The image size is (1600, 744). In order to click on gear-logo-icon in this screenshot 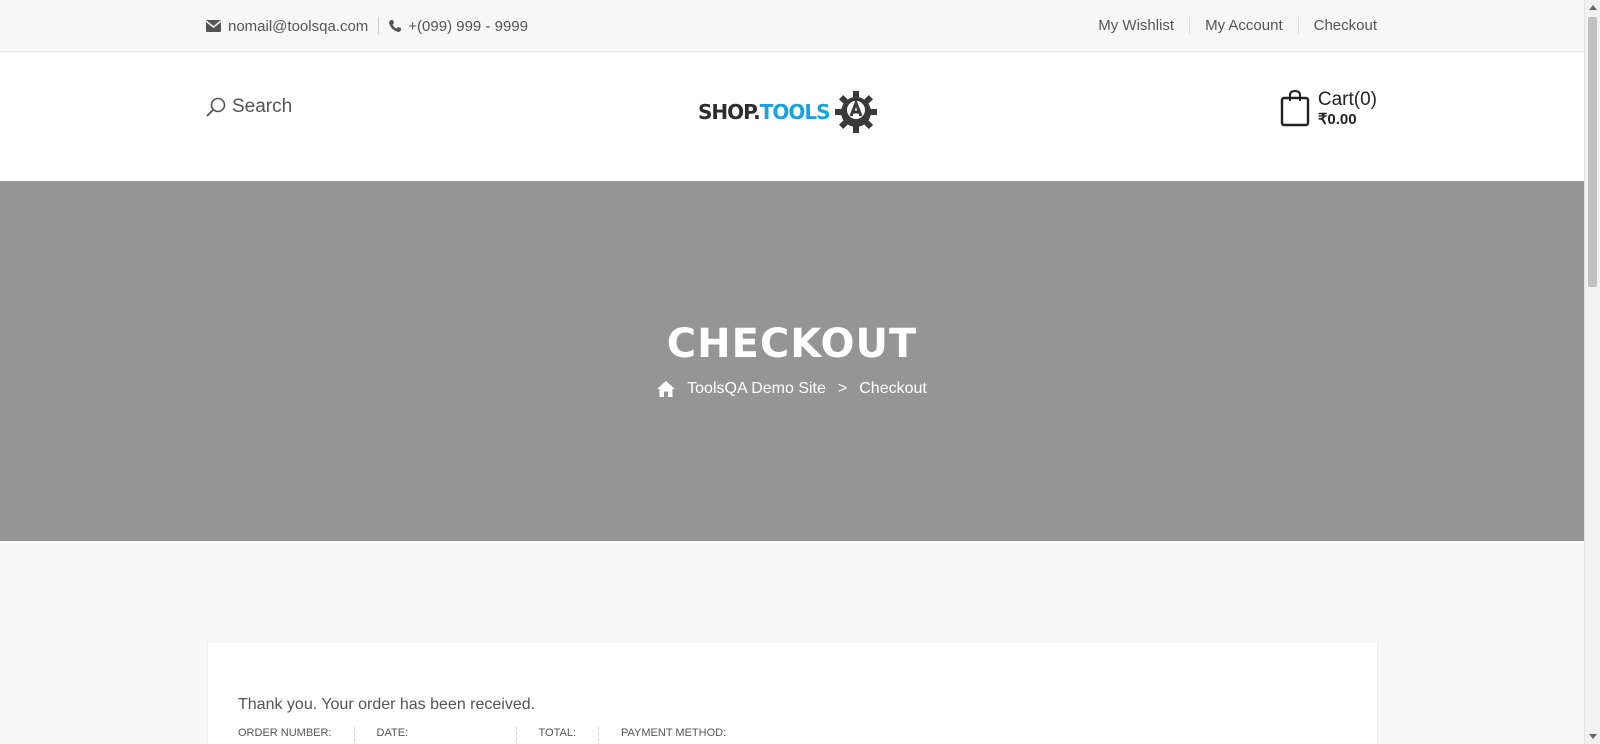, I will do `click(855, 112)`.